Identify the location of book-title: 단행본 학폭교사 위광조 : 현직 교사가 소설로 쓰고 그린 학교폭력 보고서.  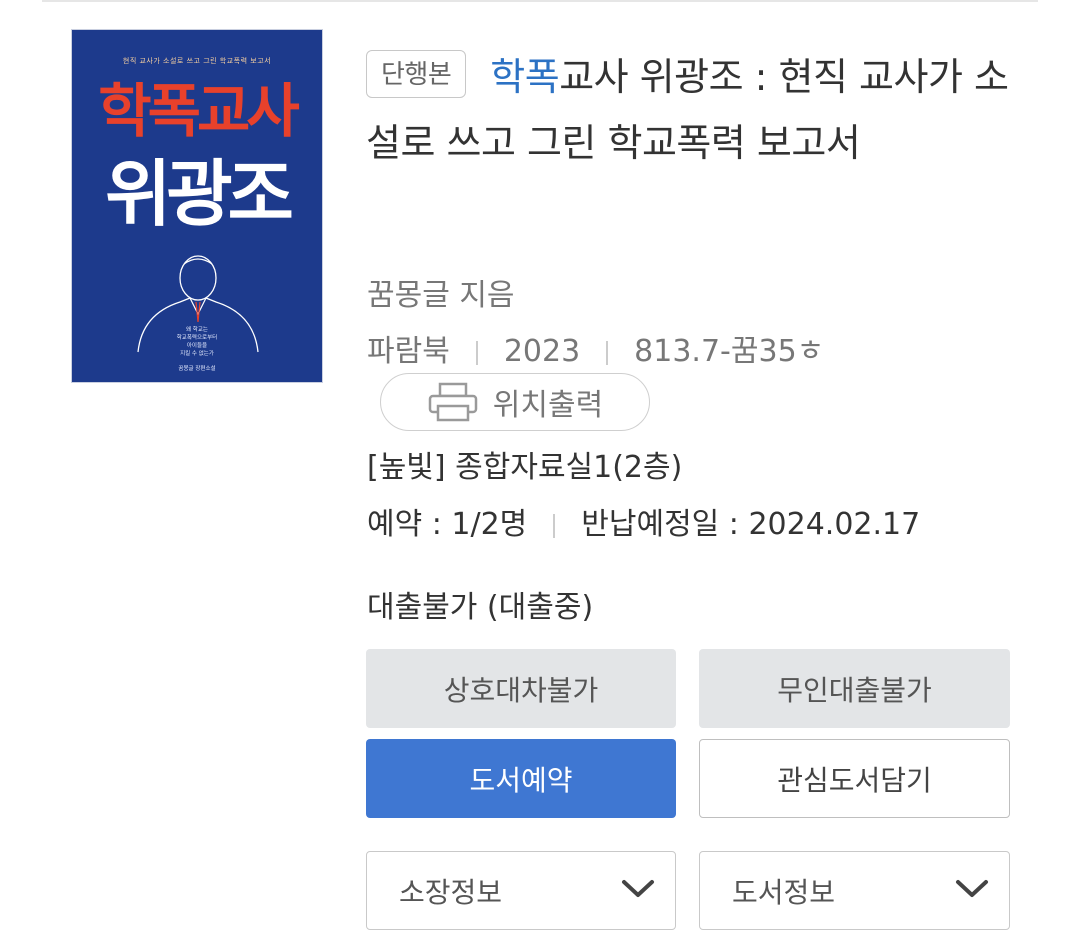
(691, 110).